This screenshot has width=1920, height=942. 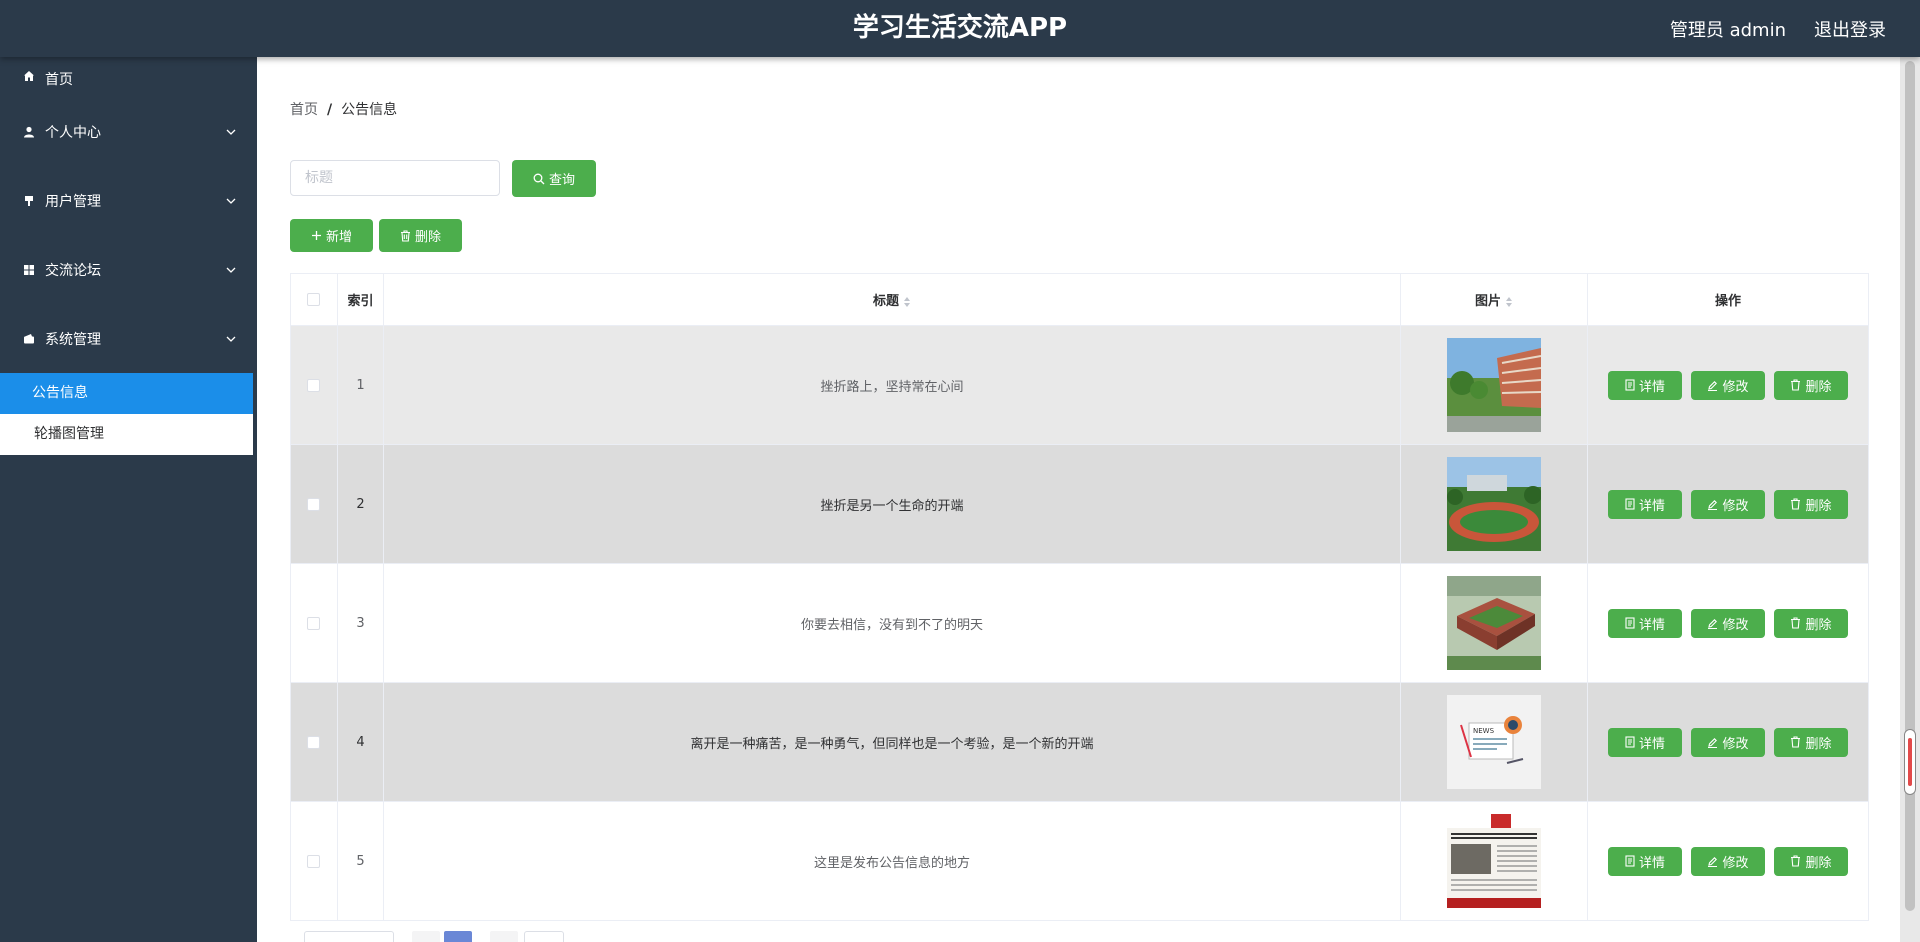 What do you see at coordinates (338, 237) in the screenshot?
I see `add-button-label: 新增` at bounding box center [338, 237].